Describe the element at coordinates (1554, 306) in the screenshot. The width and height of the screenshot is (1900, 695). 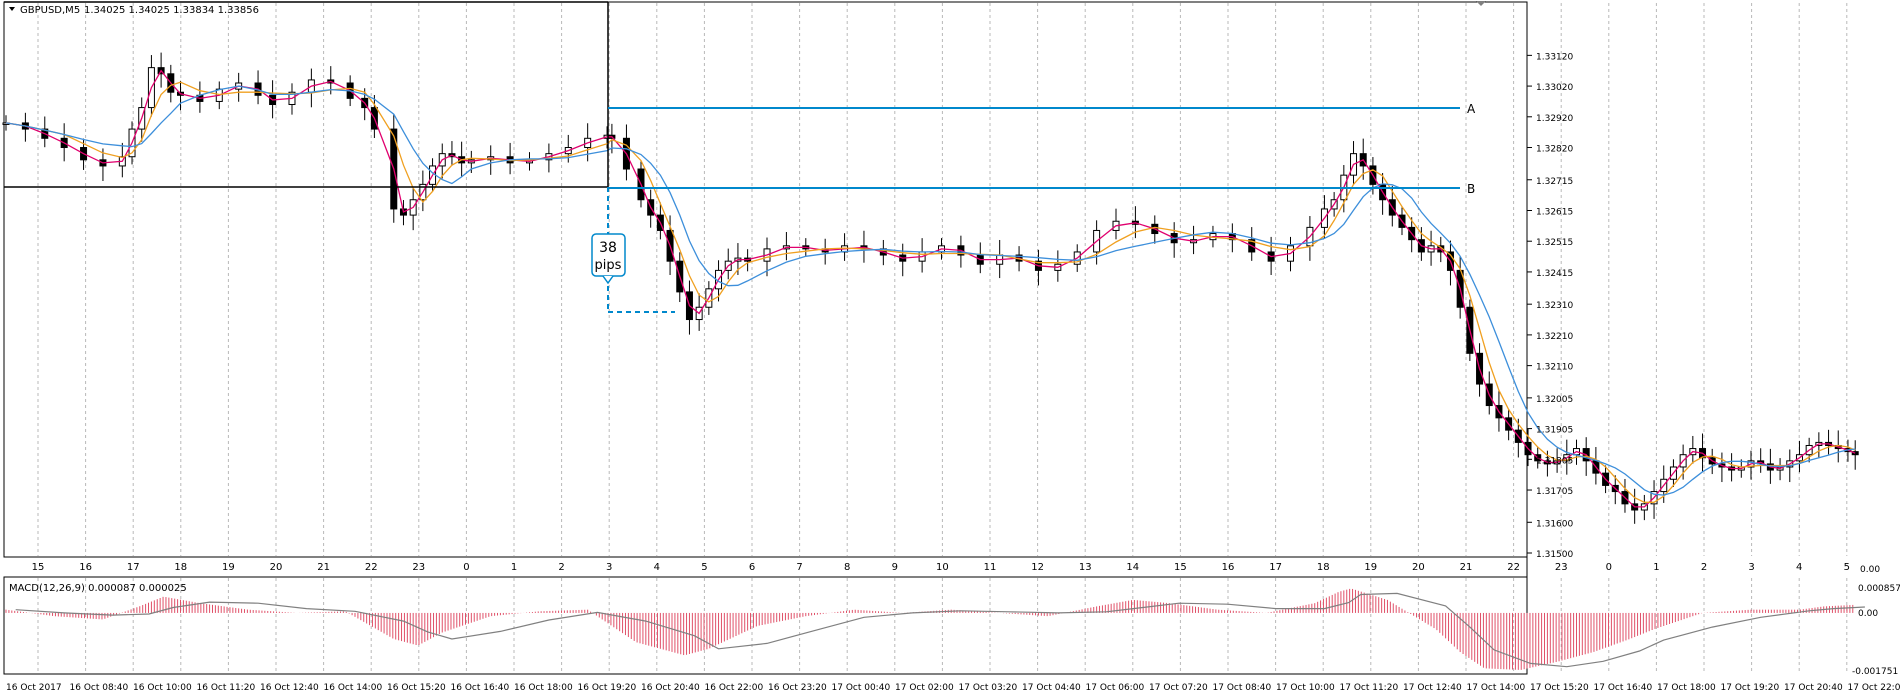
I see `price-tick-label: 1.32310` at that location.